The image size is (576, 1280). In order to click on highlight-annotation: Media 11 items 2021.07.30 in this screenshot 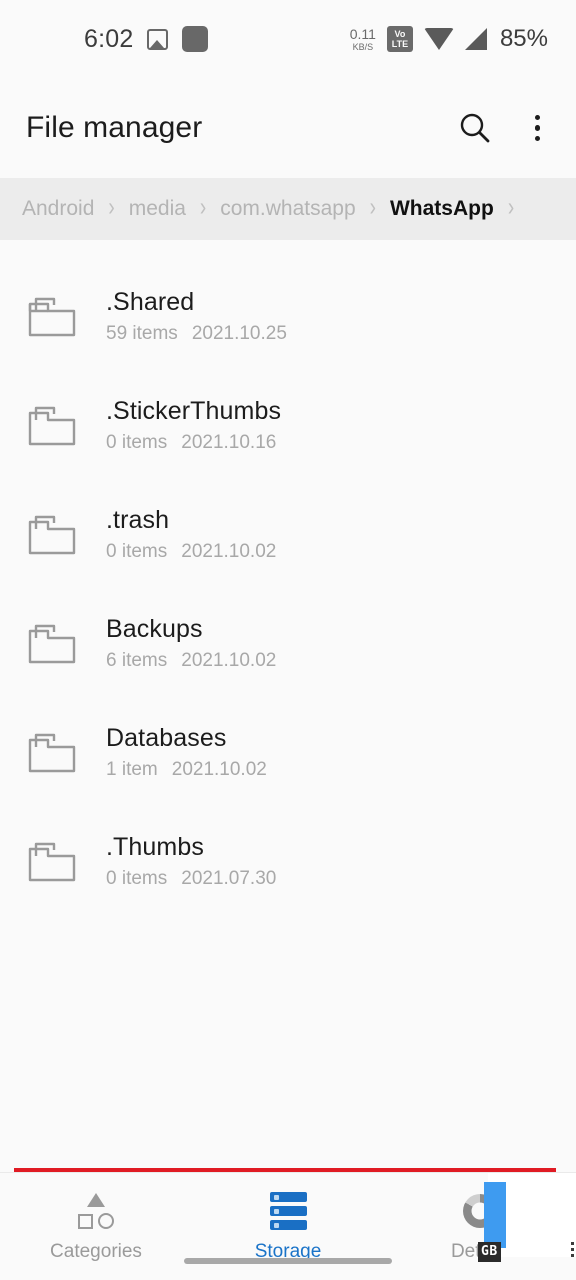, I will do `click(285, 1170)`.